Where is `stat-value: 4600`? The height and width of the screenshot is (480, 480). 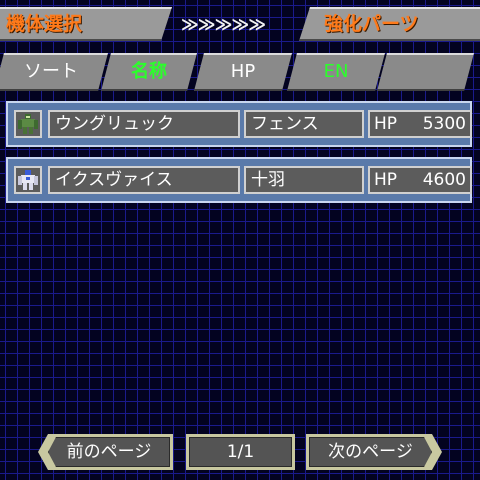 stat-value: 4600 is located at coordinates (444, 180).